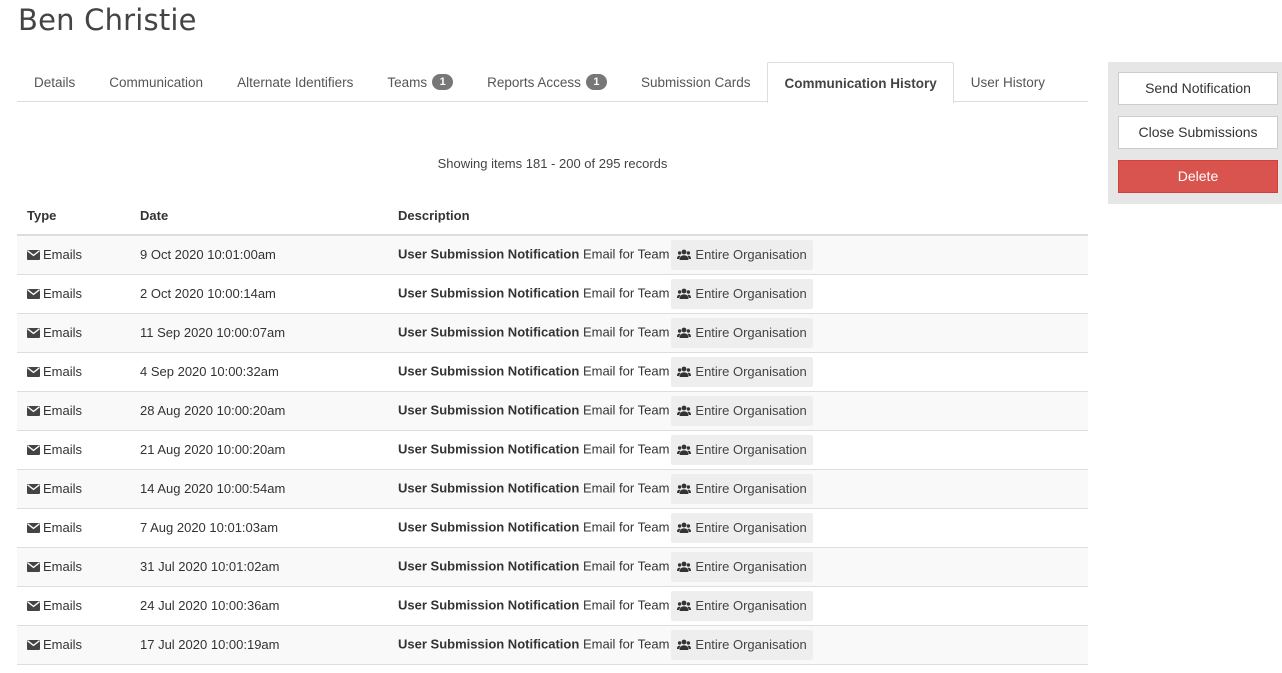  I want to click on tab-label: Communication History, so click(860, 83).